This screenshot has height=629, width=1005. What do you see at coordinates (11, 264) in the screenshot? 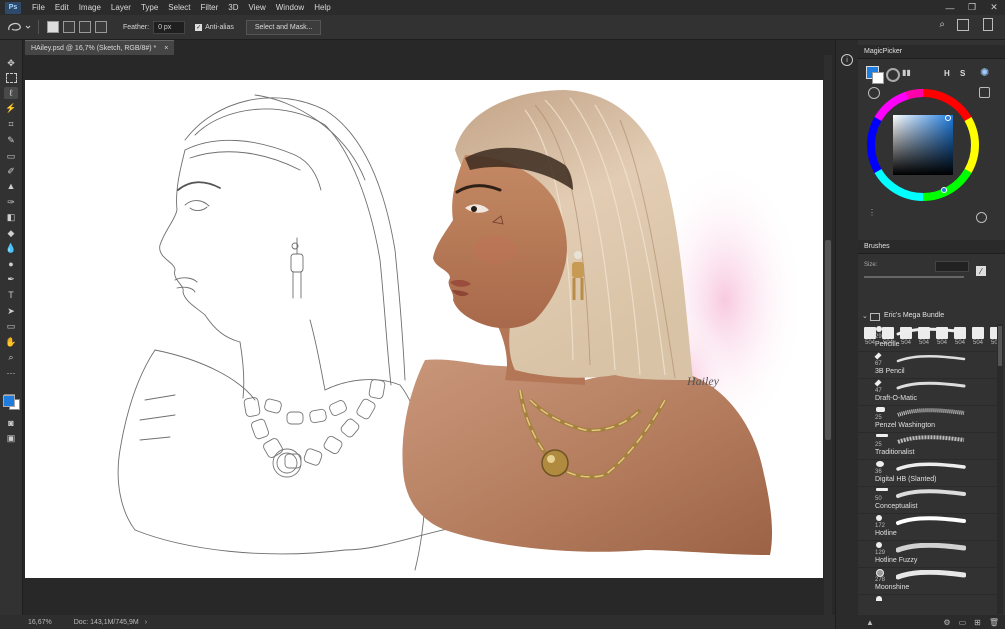
I see `dodge-tool-icon: ●` at bounding box center [11, 264].